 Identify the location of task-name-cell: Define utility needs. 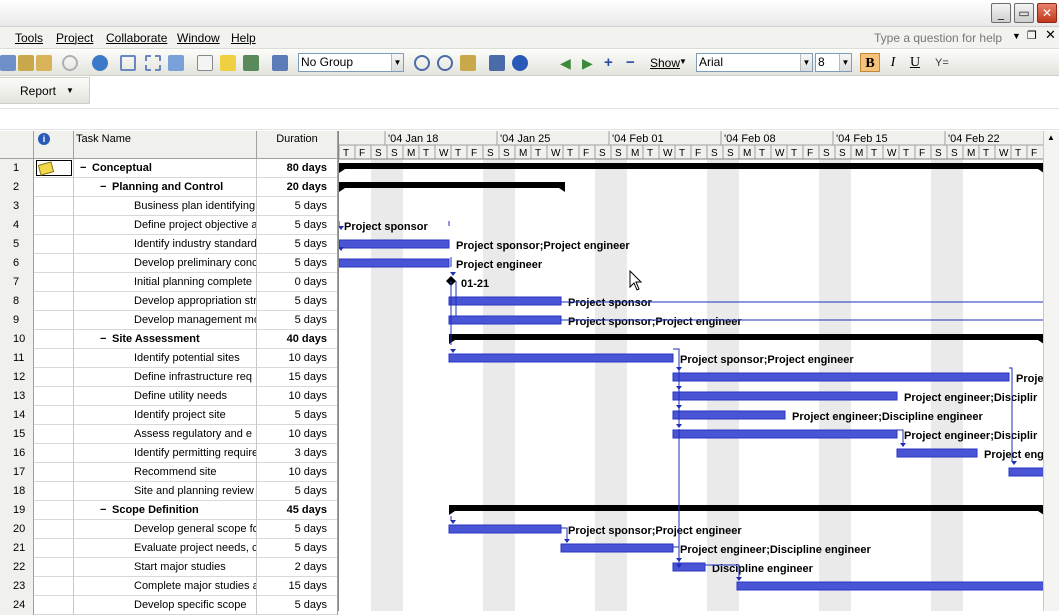
(165, 396).